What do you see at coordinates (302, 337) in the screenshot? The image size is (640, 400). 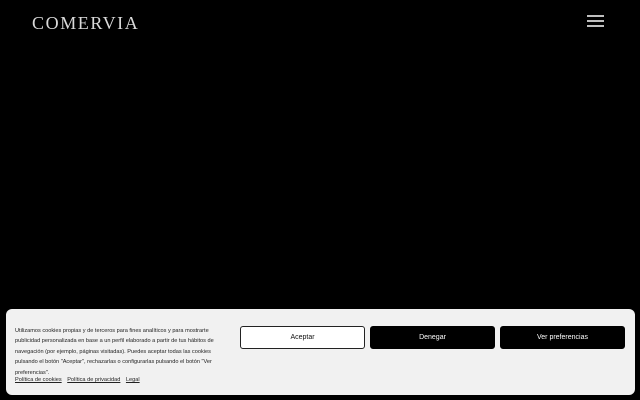 I see `accept-button: Aceptar` at bounding box center [302, 337].